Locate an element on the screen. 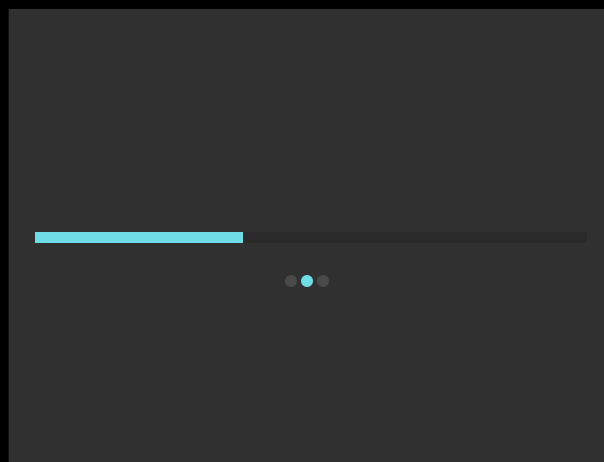 The height and width of the screenshot is (462, 604). progress-bar is located at coordinates (311, 237).